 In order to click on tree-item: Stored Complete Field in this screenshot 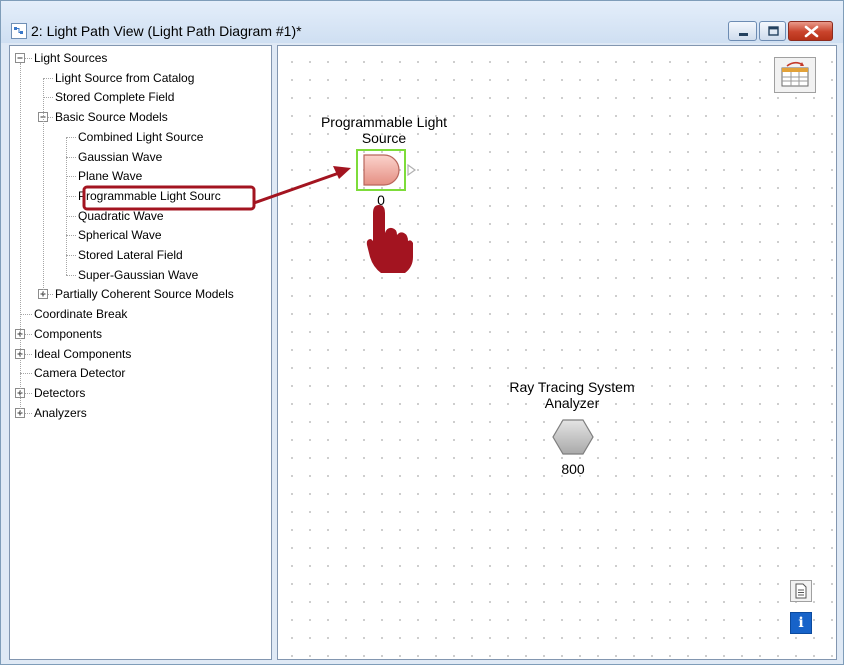, I will do `click(139, 97)`.